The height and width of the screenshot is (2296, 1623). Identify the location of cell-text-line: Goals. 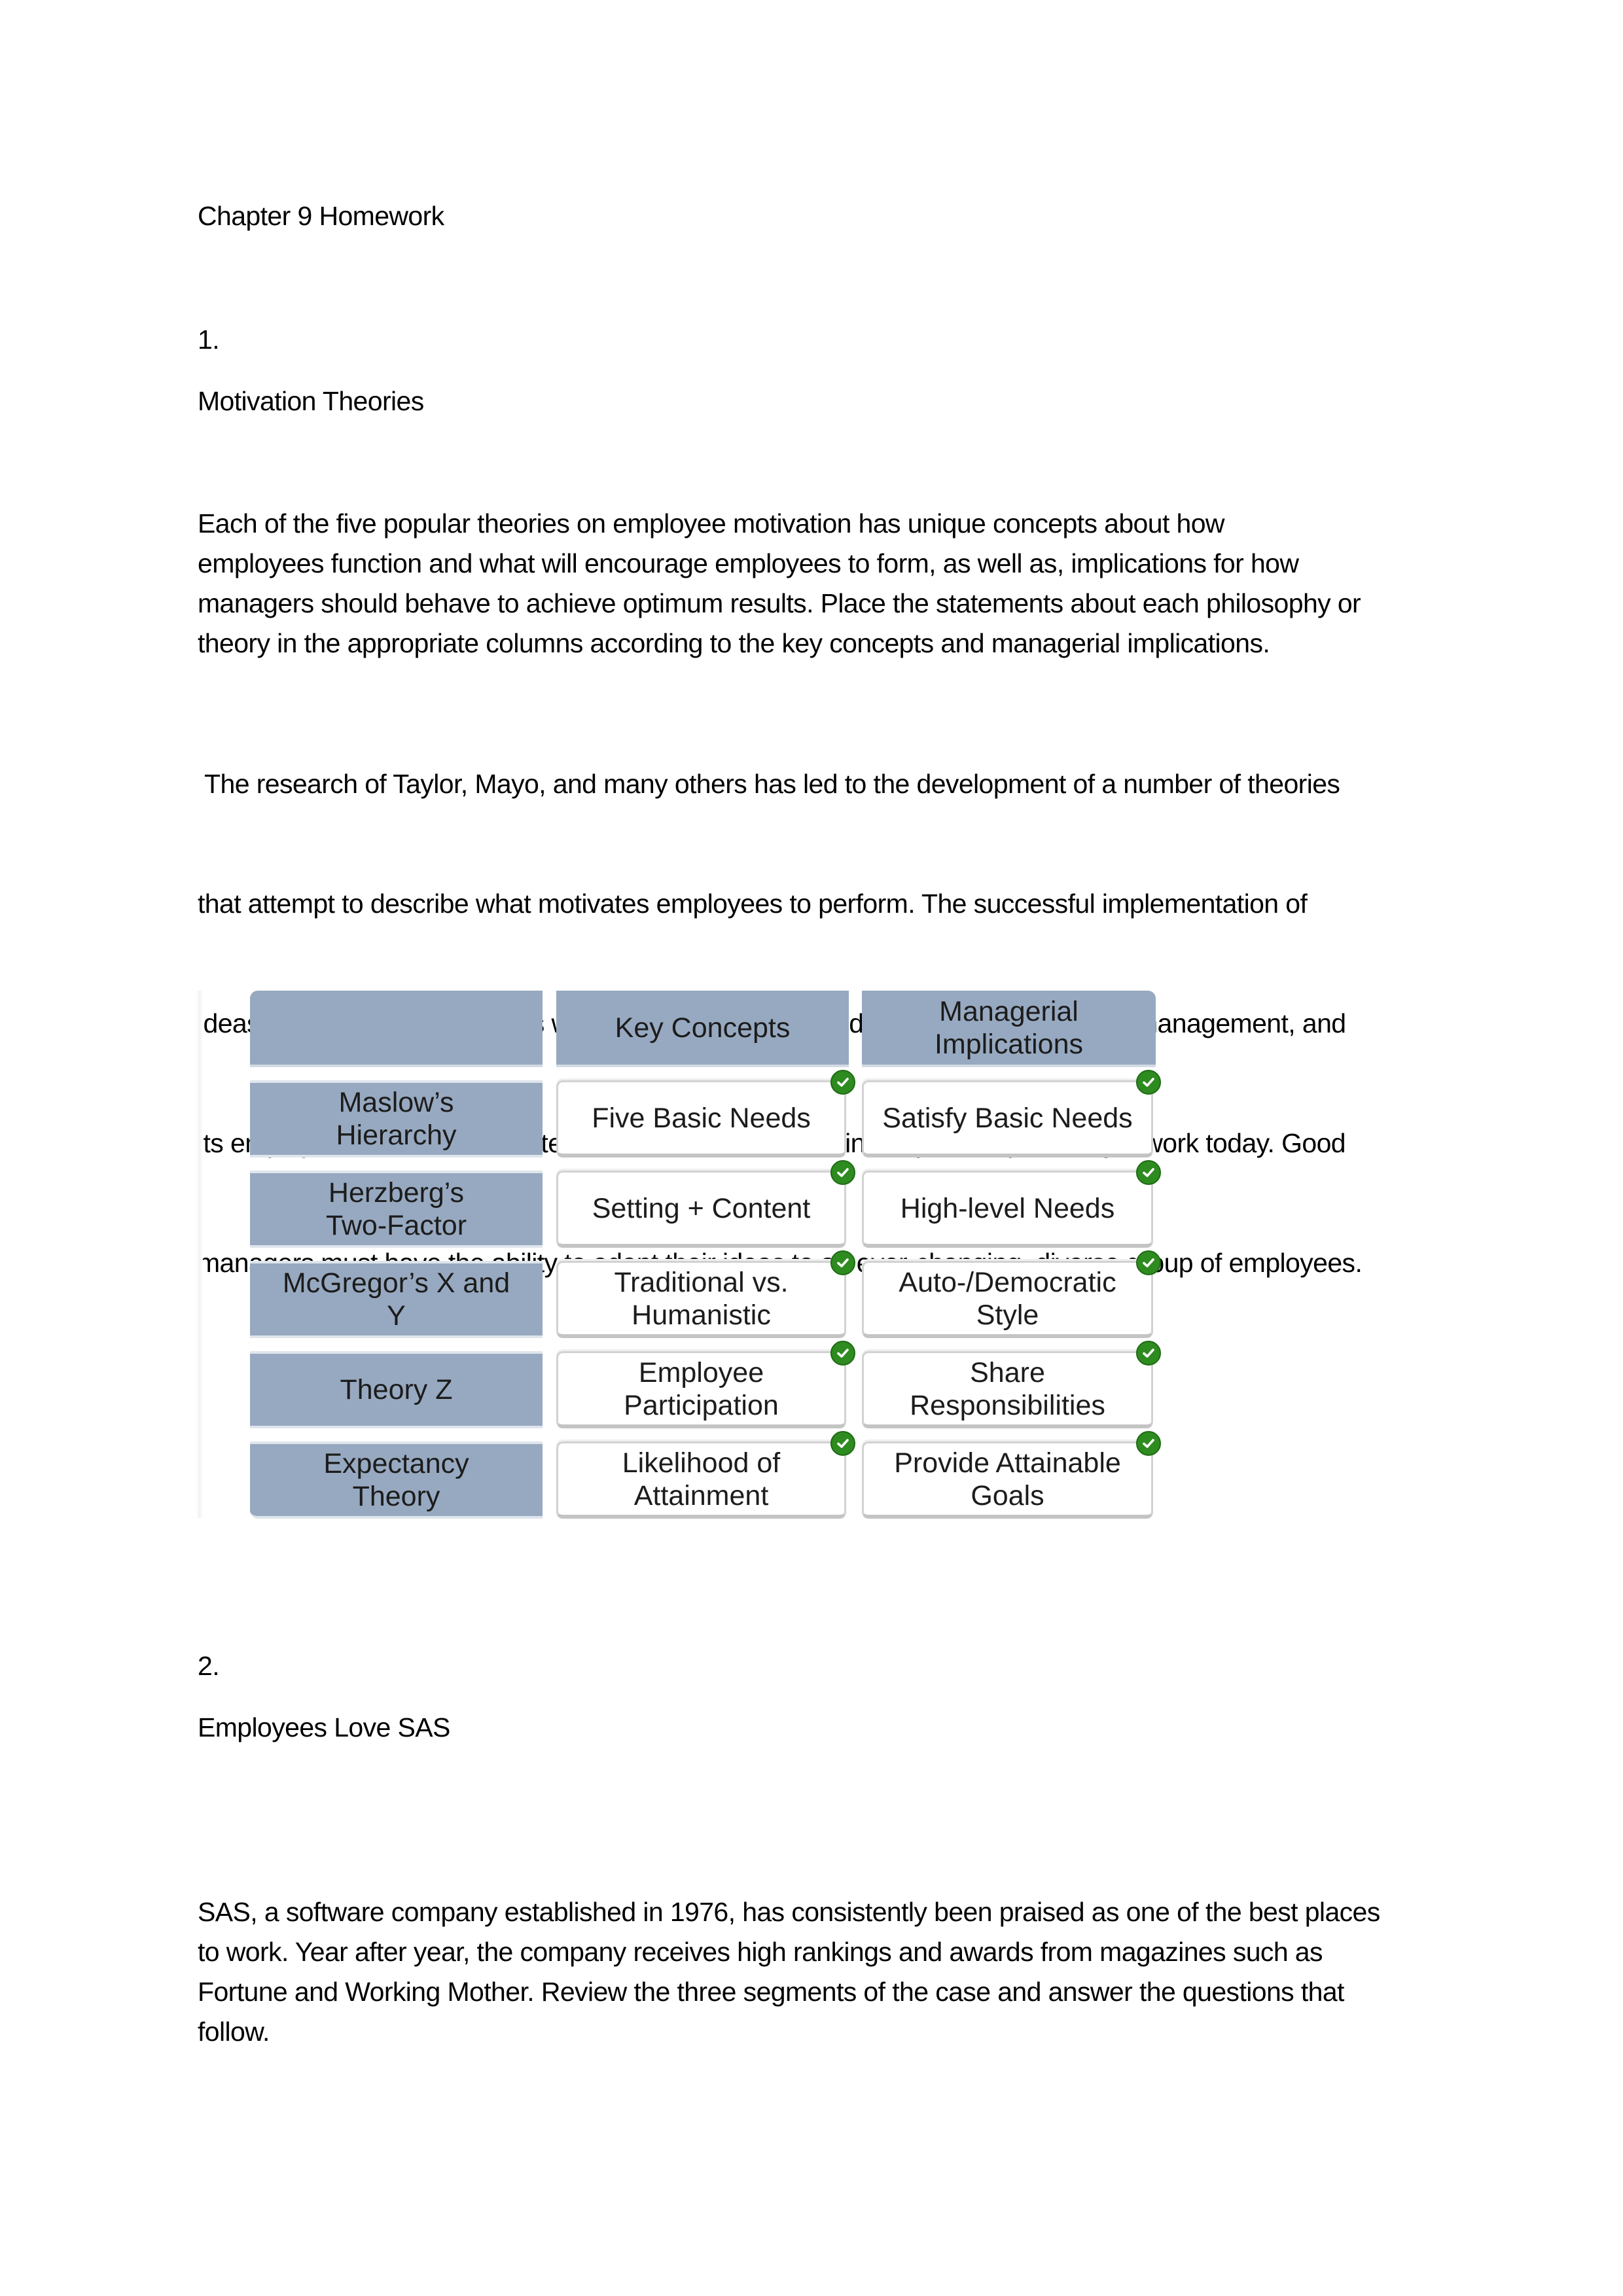
(1008, 1495).